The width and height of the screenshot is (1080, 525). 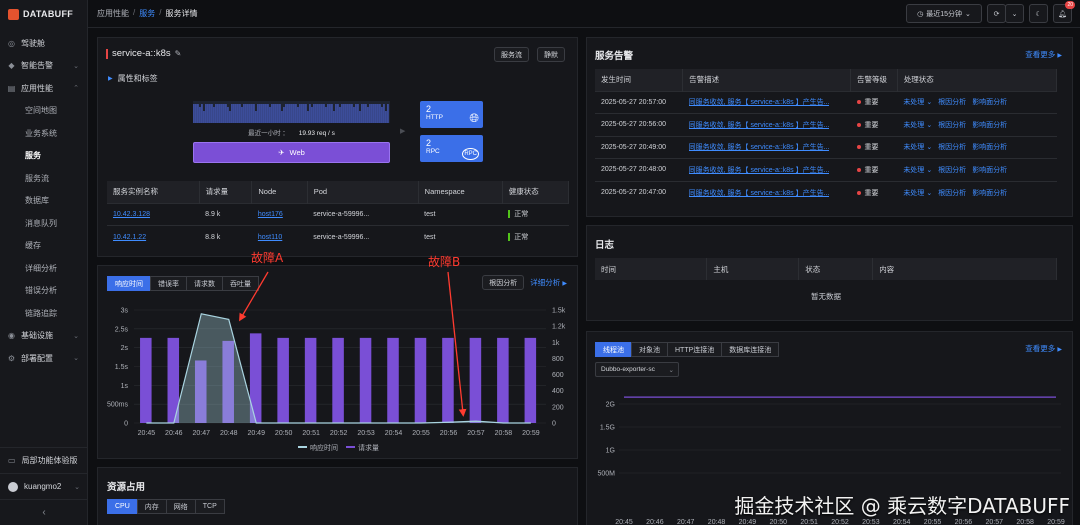 What do you see at coordinates (180, 506) in the screenshot?
I see `tab-2: 网络` at bounding box center [180, 506].